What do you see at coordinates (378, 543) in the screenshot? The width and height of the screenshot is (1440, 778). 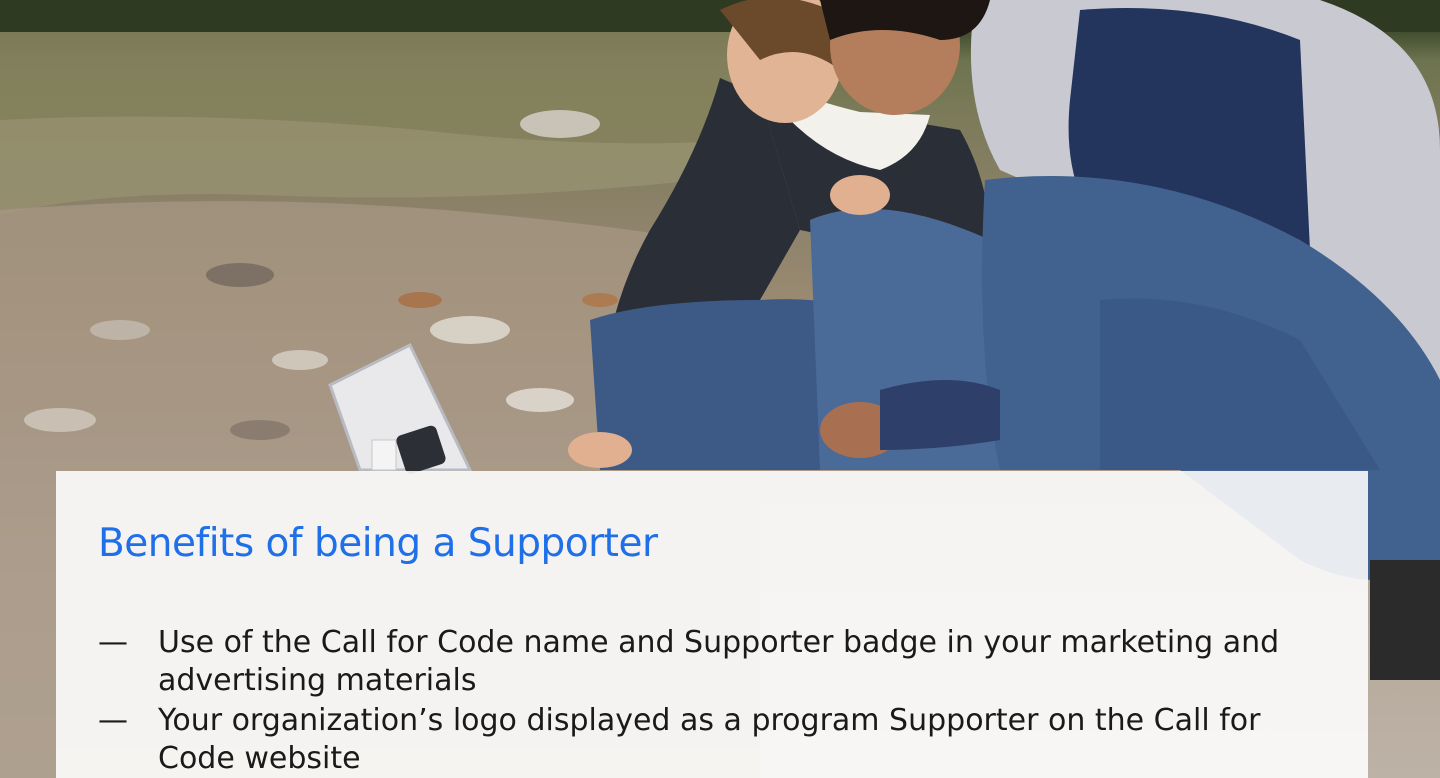 I see `card-title: Benefits of being a Supporter` at bounding box center [378, 543].